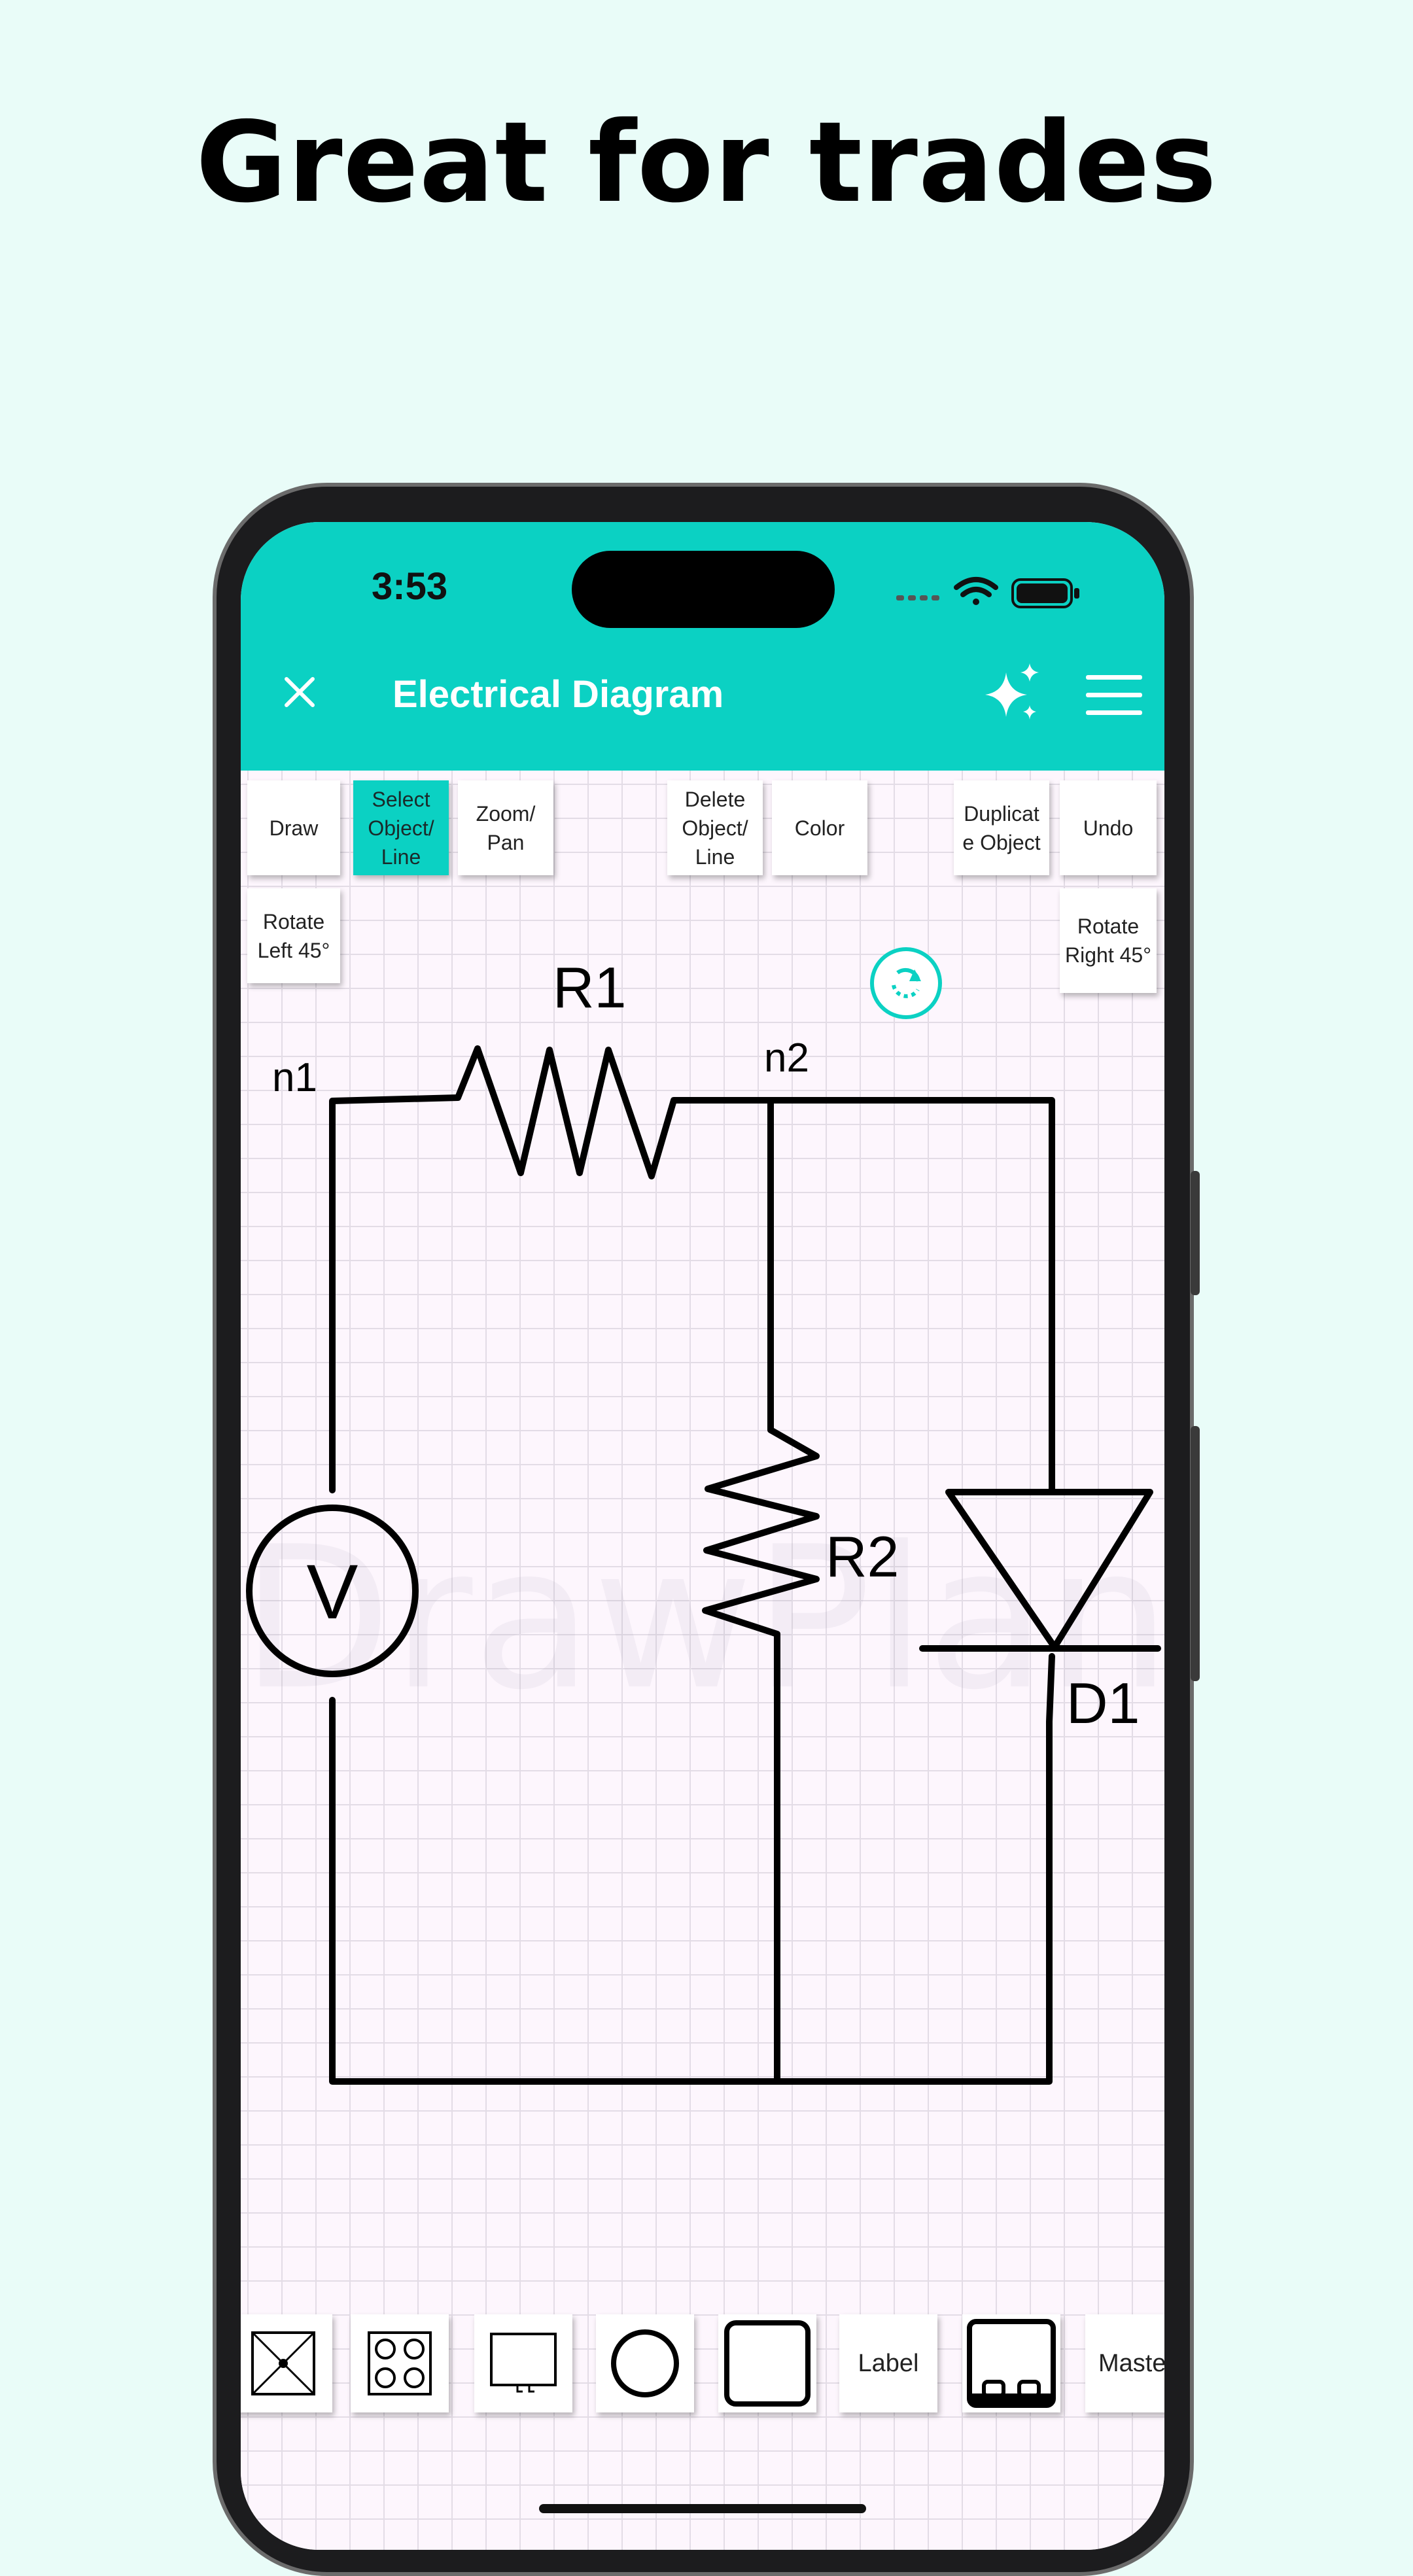  What do you see at coordinates (410, 586) in the screenshot?
I see `status-time: 3:53` at bounding box center [410, 586].